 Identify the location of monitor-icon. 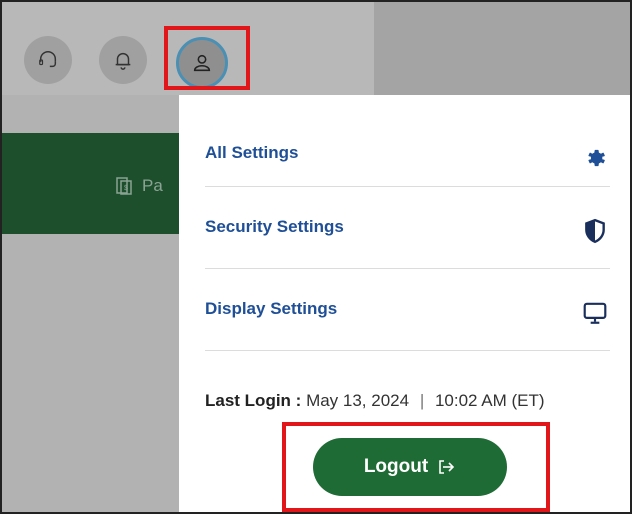
(595, 313).